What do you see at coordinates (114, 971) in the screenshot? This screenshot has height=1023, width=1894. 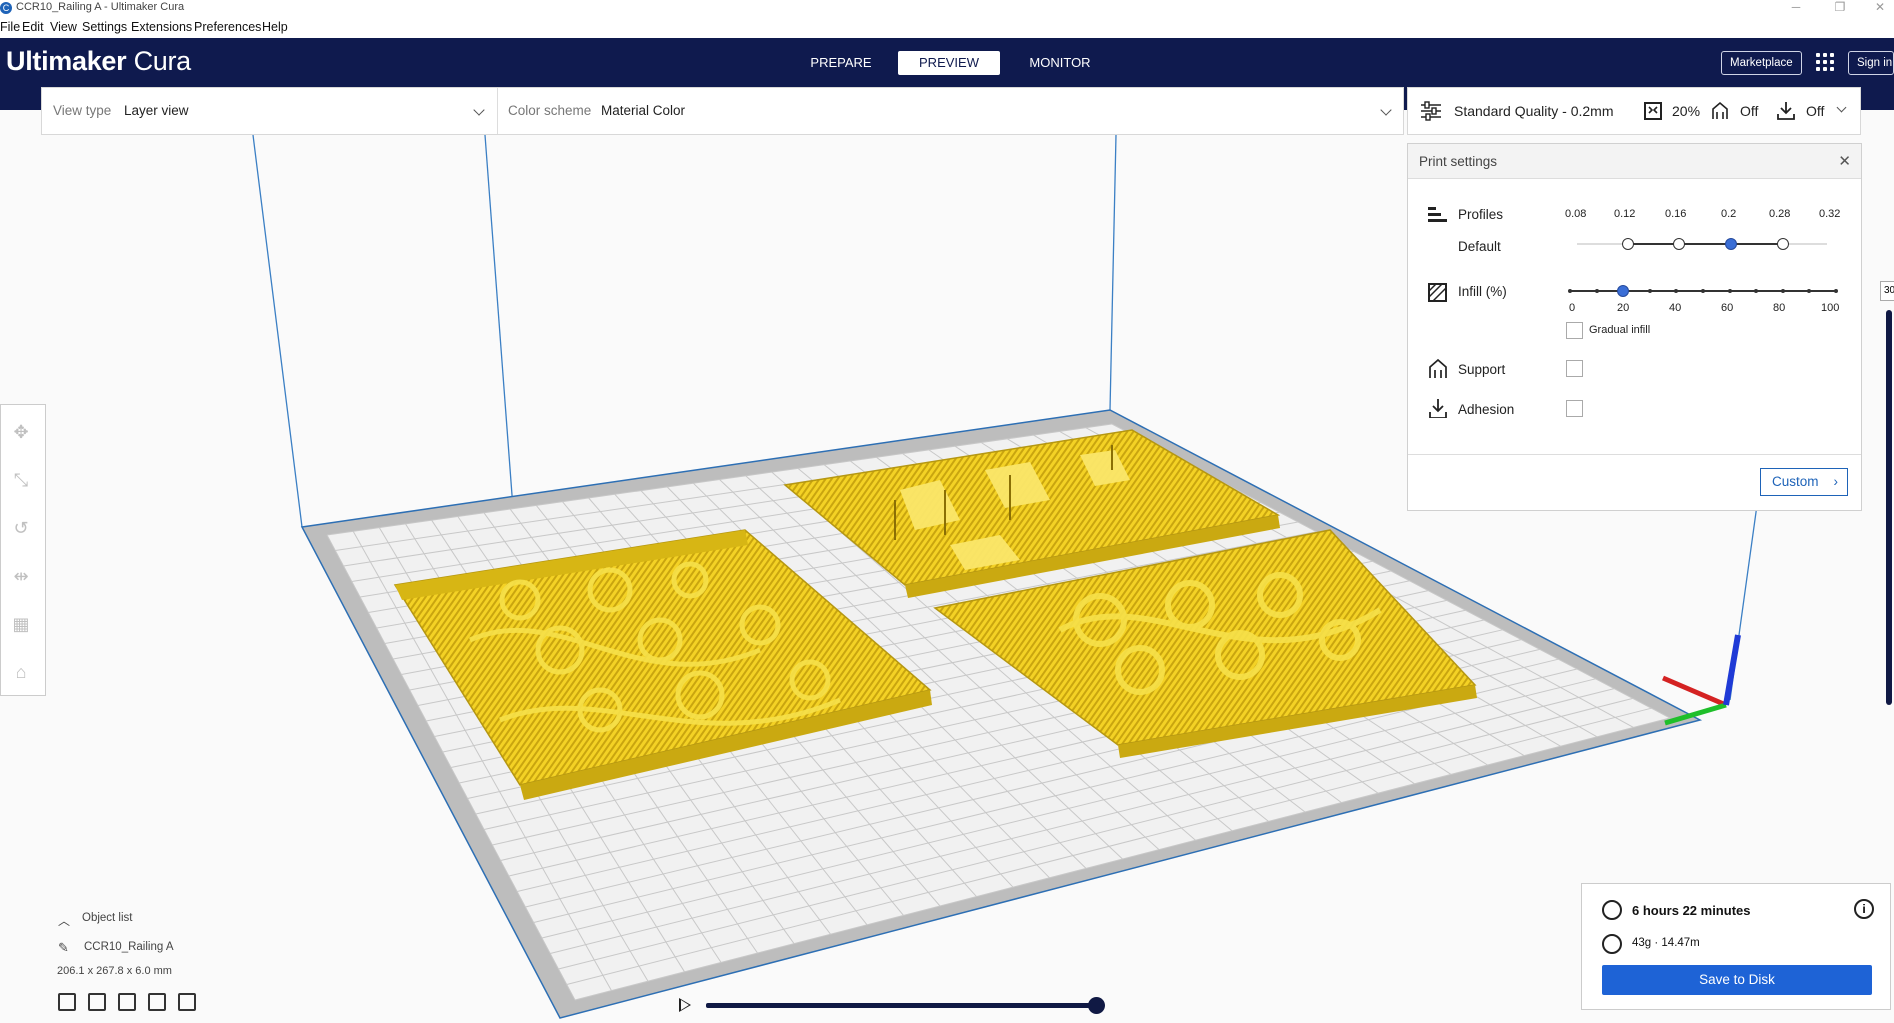 I see `object-dimensions: 206.1 x 267.8 x 6.0 mm` at bounding box center [114, 971].